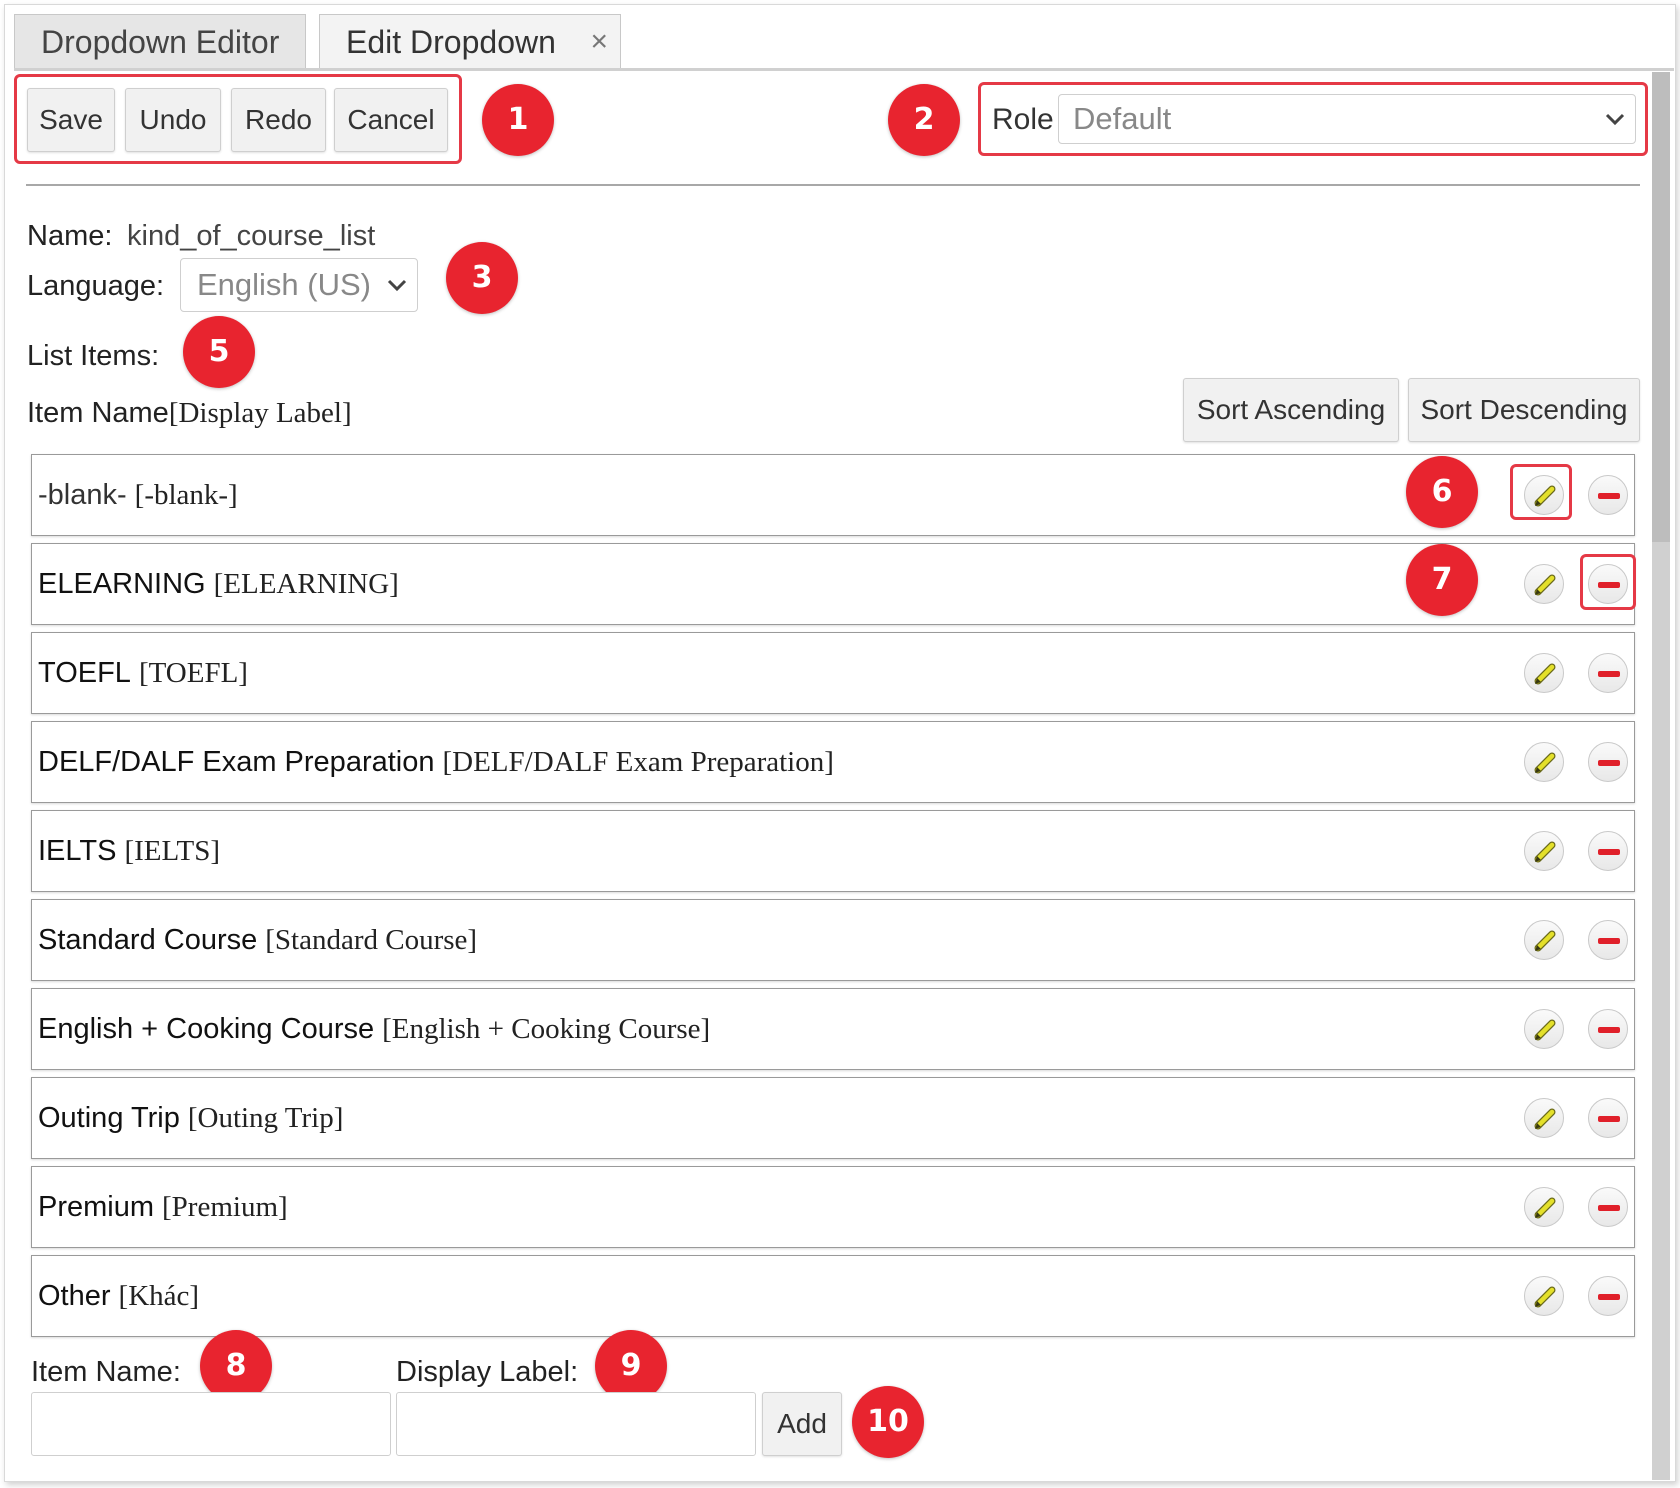 The width and height of the screenshot is (1680, 1488). Describe the element at coordinates (833, 1207) in the screenshot. I see `list-item: Premium [Premium]` at that location.